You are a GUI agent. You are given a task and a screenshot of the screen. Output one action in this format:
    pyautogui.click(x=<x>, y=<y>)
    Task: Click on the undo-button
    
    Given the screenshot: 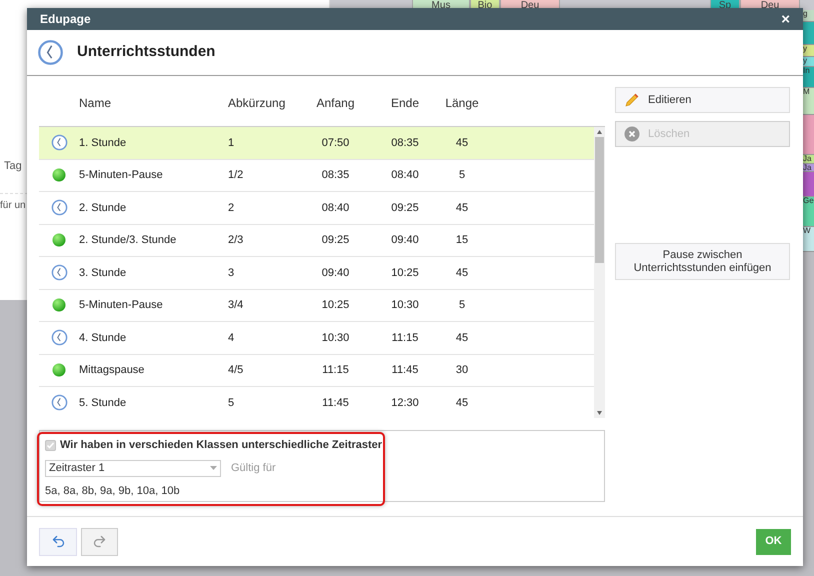 What is the action you would take?
    pyautogui.click(x=58, y=542)
    